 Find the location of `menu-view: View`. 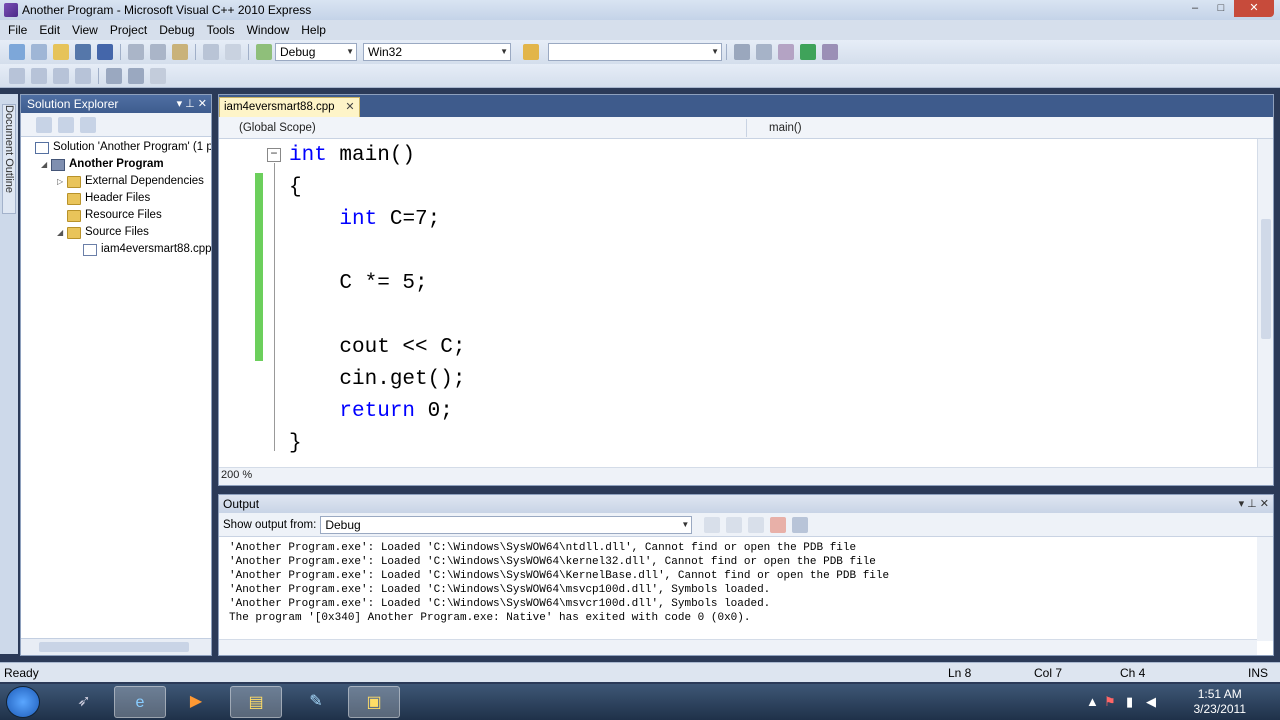

menu-view: View is located at coordinates (85, 30).